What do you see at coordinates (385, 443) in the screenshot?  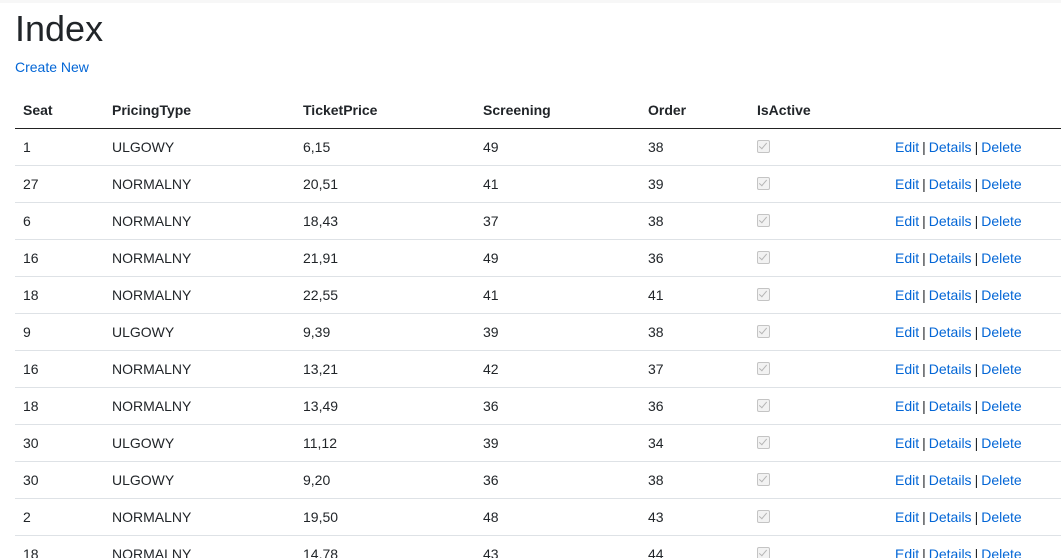 I see `cell-ticket-price: 11,12` at bounding box center [385, 443].